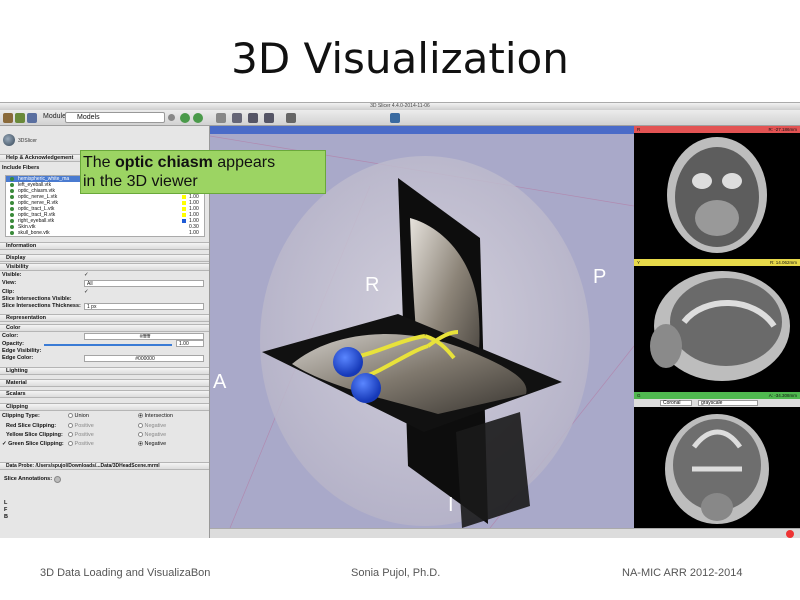 The width and height of the screenshot is (800, 600). Describe the element at coordinates (81, 426) in the screenshot. I see `red-positive-radio: Positive` at that location.